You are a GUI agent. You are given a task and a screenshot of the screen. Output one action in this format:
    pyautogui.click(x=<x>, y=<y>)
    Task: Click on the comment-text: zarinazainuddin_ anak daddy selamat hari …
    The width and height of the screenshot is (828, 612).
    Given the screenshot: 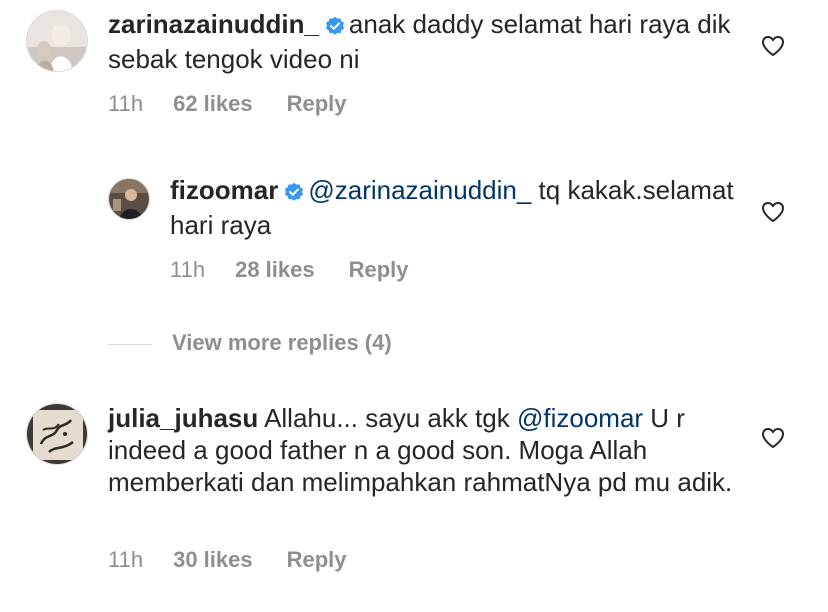 What is the action you would take?
    pyautogui.click(x=428, y=41)
    